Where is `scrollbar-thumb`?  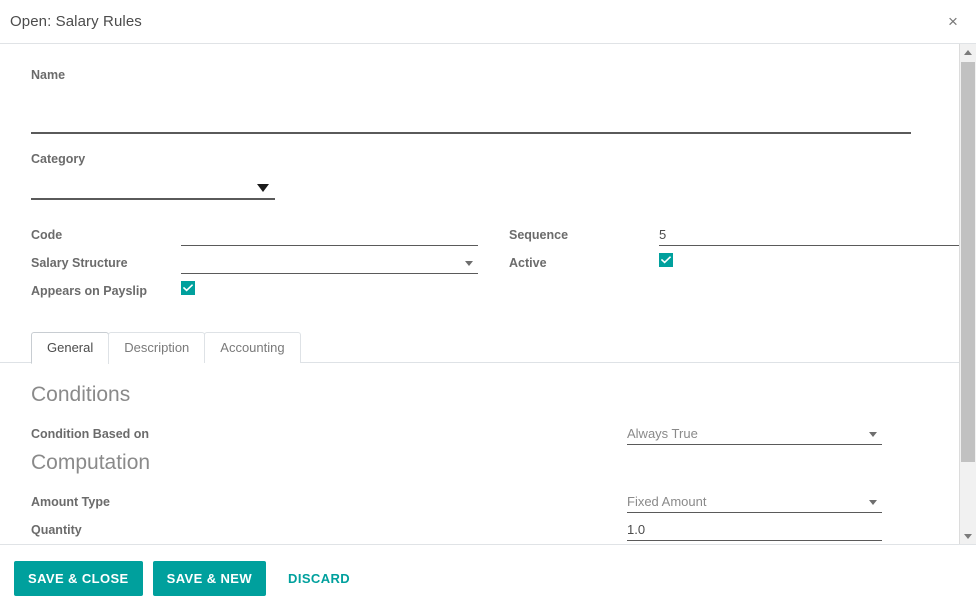
scrollbar-thumb is located at coordinates (968, 262).